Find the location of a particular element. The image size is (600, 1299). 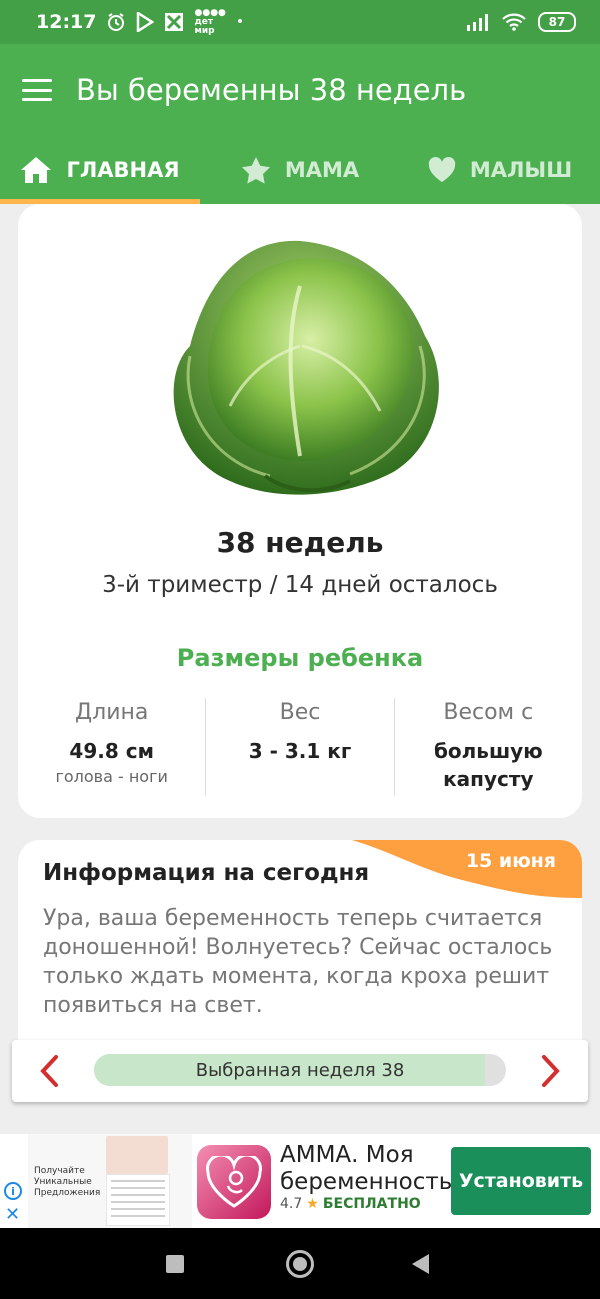

tab-baby: МАЛЫШ is located at coordinates (500, 170).